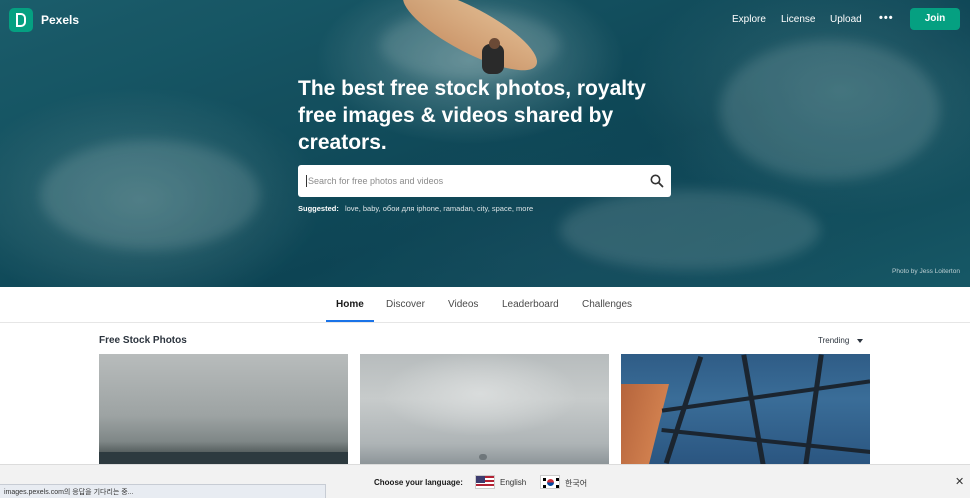  What do you see at coordinates (143, 340) in the screenshot?
I see `section-title: Free Stock Photos` at bounding box center [143, 340].